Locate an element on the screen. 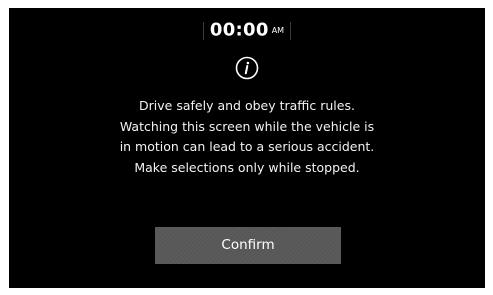 The height and width of the screenshot is (295, 493). message-line: Make selections only while stopped. is located at coordinates (247, 167).